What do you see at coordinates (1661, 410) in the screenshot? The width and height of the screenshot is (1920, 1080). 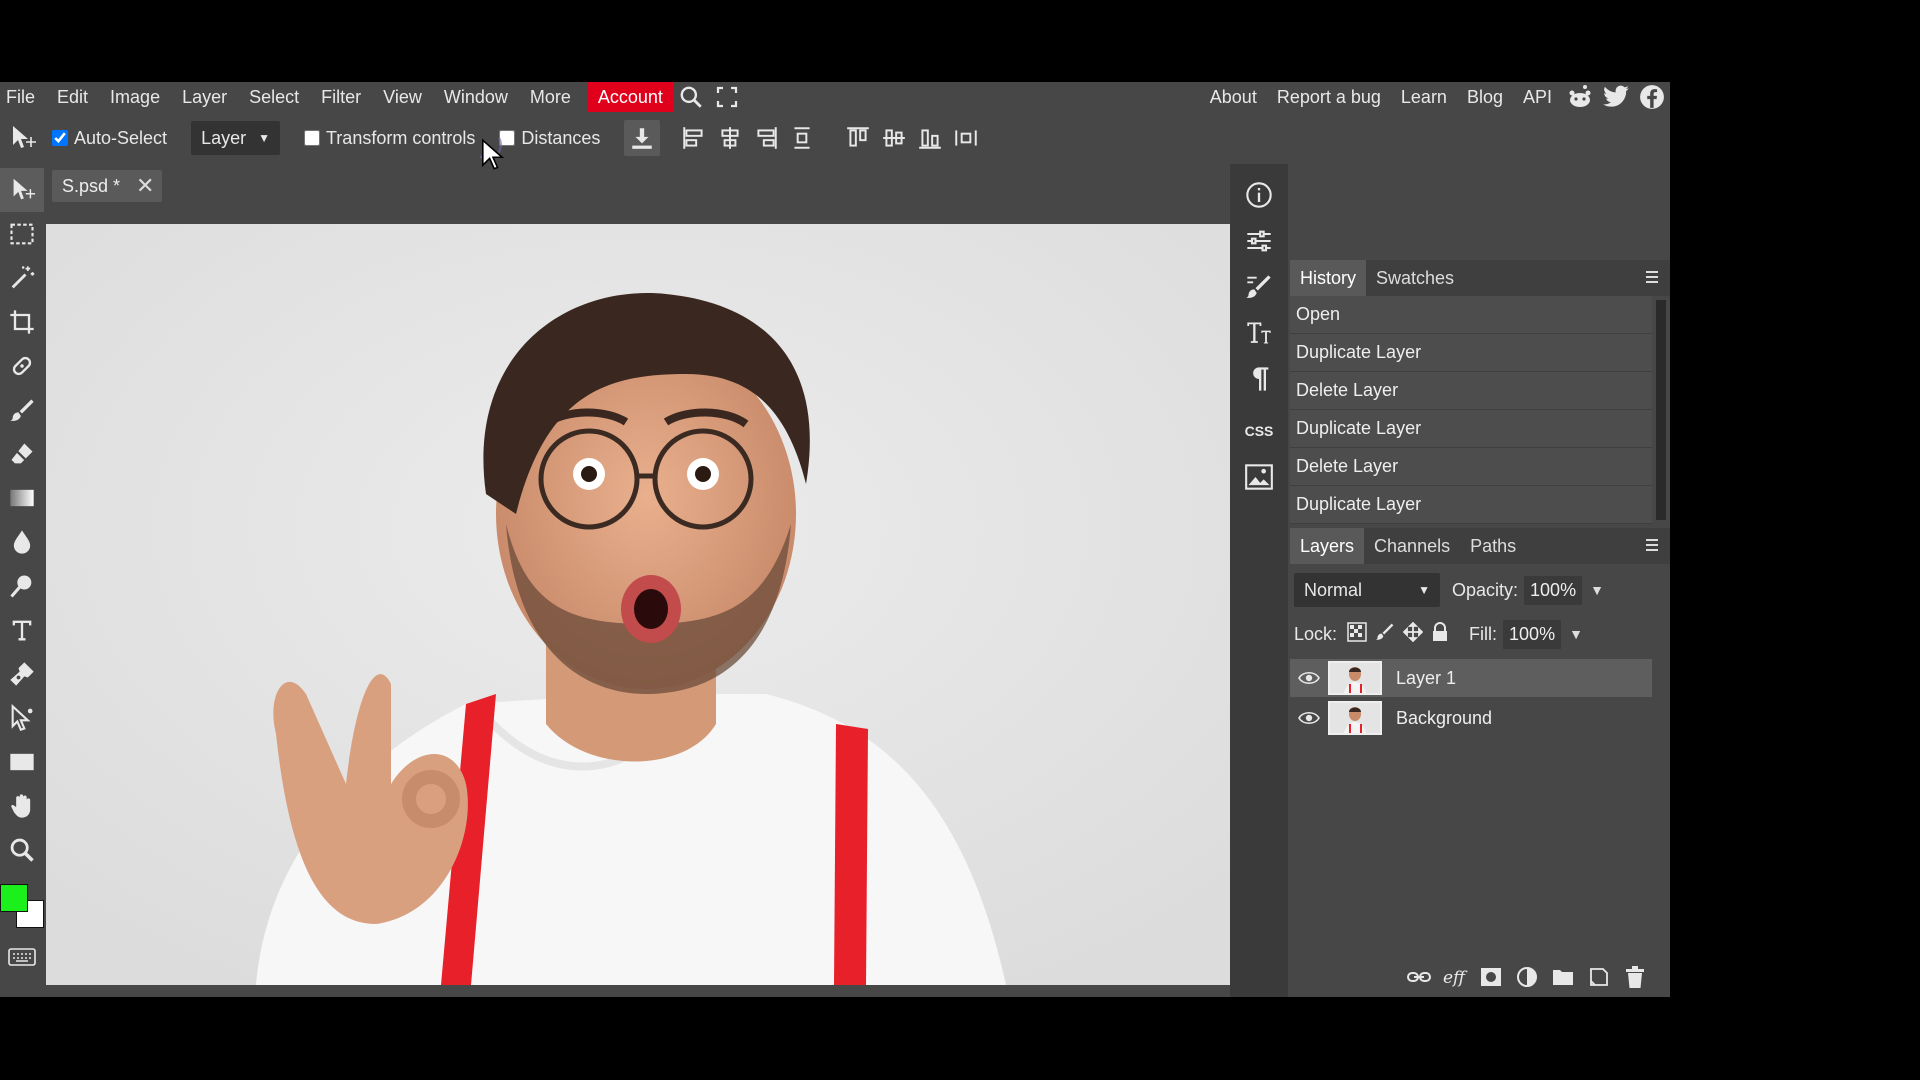 I see `history-scrollbar` at bounding box center [1661, 410].